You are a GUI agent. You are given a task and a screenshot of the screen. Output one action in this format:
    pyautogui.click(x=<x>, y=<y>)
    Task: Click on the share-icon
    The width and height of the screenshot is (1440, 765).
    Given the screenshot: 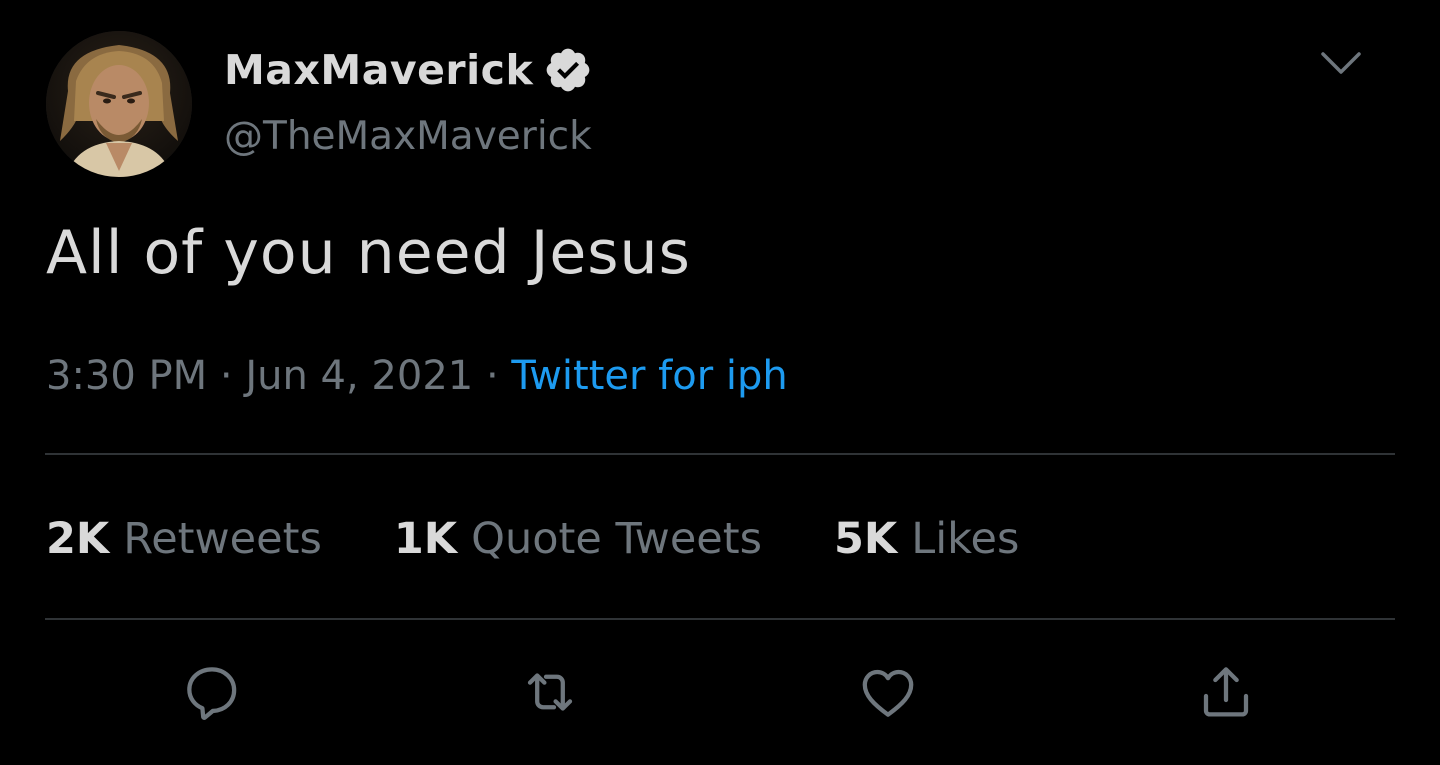 What is the action you would take?
    pyautogui.click(x=1226, y=692)
    